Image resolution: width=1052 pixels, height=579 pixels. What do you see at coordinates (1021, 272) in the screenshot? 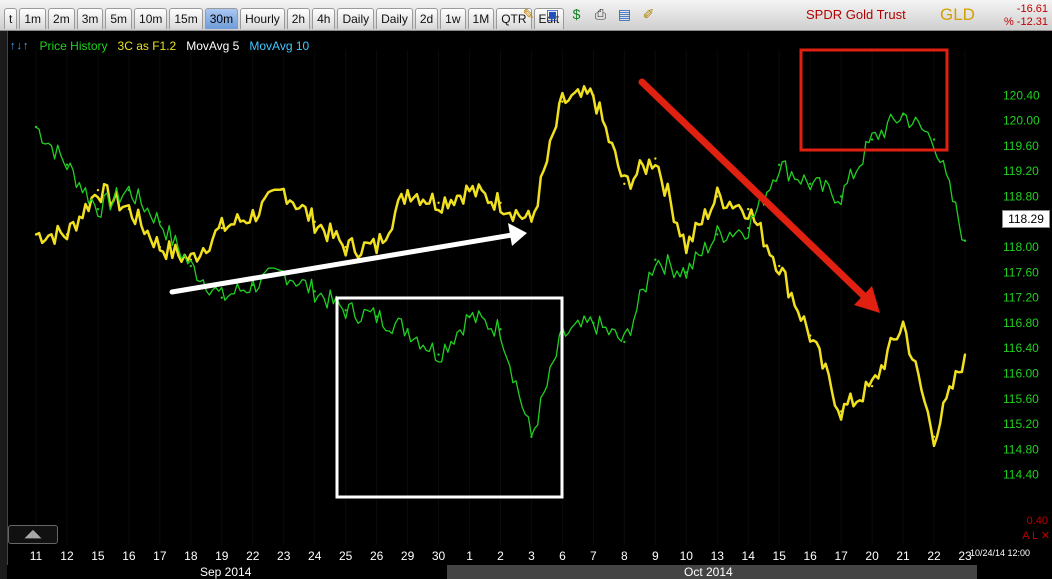
I see `y-tick-label: 117.60` at bounding box center [1021, 272].